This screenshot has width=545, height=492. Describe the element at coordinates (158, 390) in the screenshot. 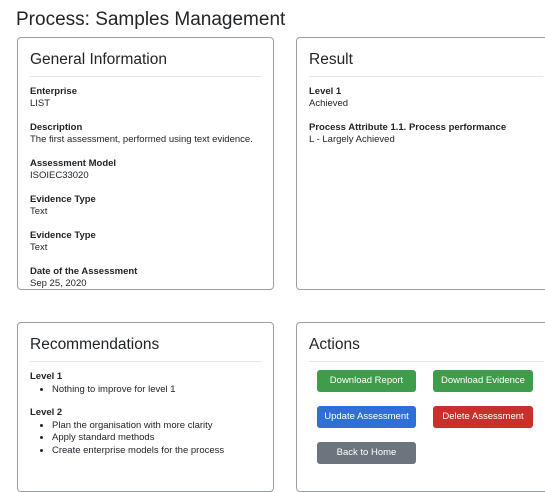

I see `list-item: Nothing to improve for level 1` at that location.